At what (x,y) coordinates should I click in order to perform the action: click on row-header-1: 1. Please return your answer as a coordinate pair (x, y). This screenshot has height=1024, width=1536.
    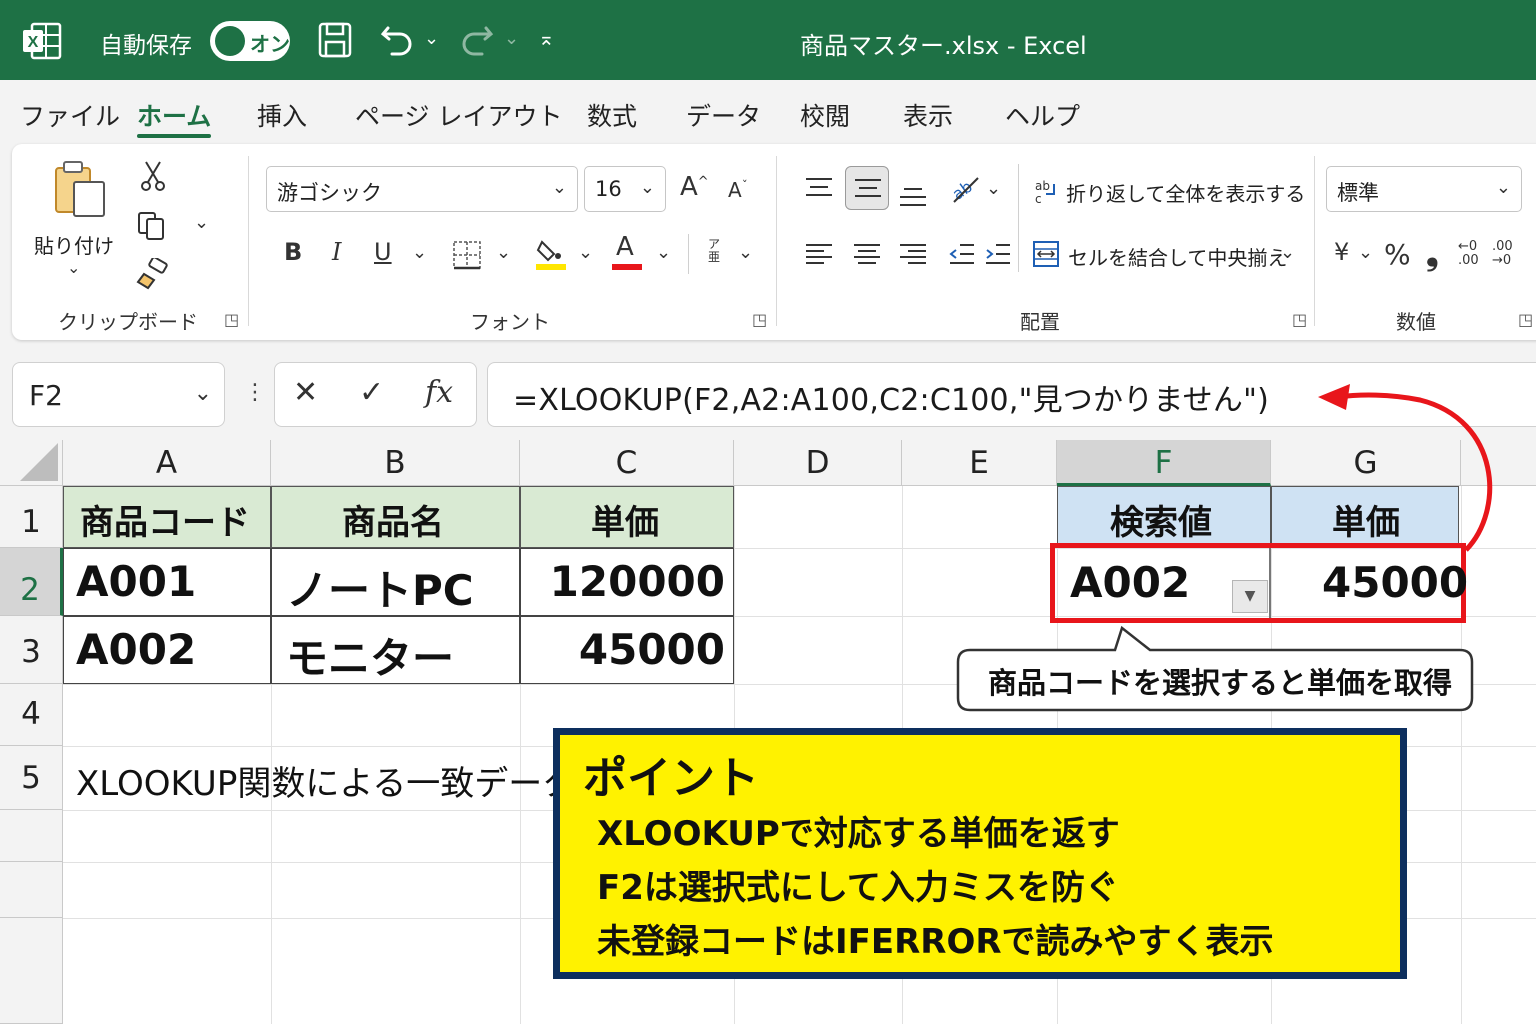
    Looking at the image, I should click on (31, 517).